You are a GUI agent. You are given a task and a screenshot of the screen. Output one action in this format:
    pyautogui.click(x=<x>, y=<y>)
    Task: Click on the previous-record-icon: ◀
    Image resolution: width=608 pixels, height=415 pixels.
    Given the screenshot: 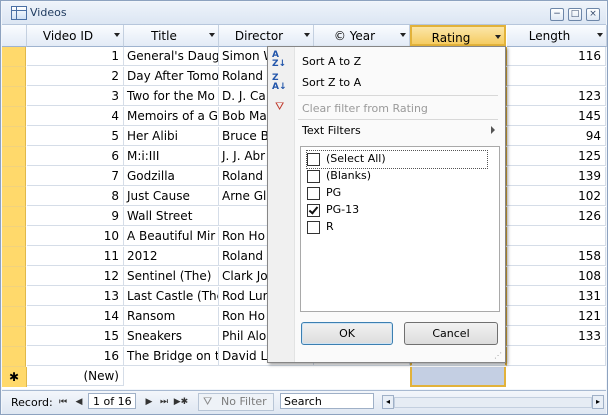 What is the action you would take?
    pyautogui.click(x=79, y=402)
    